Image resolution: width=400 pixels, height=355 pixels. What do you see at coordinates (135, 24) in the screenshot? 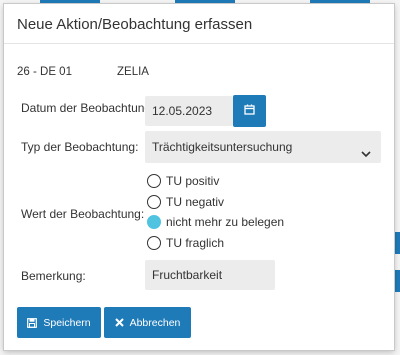
I see `dialog-title: Neue Aktion/Beobachtung erfassen` at bounding box center [135, 24].